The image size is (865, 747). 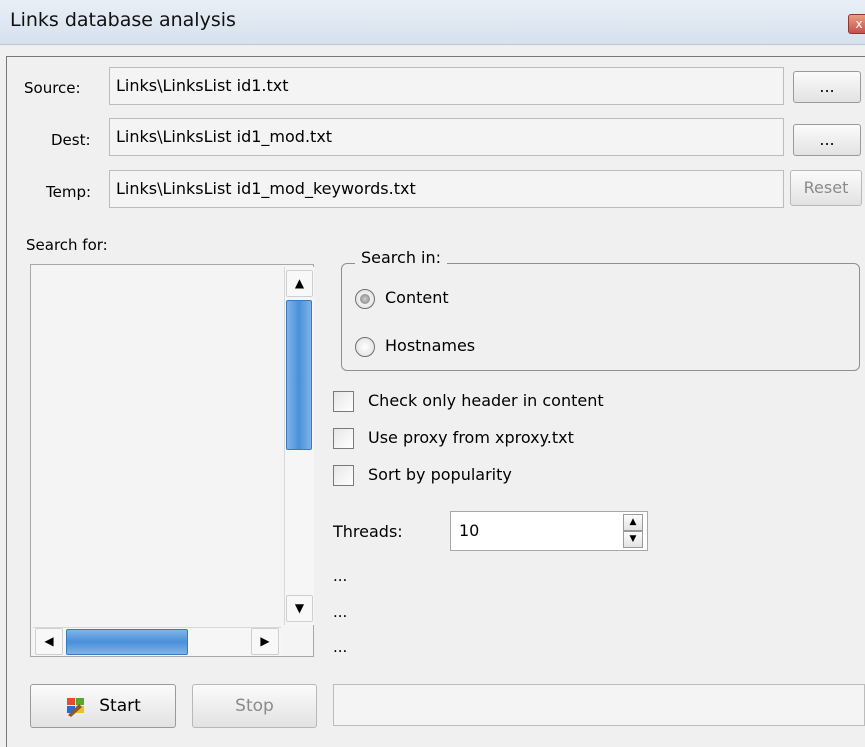 What do you see at coordinates (76, 707) in the screenshot?
I see `start-icon` at bounding box center [76, 707].